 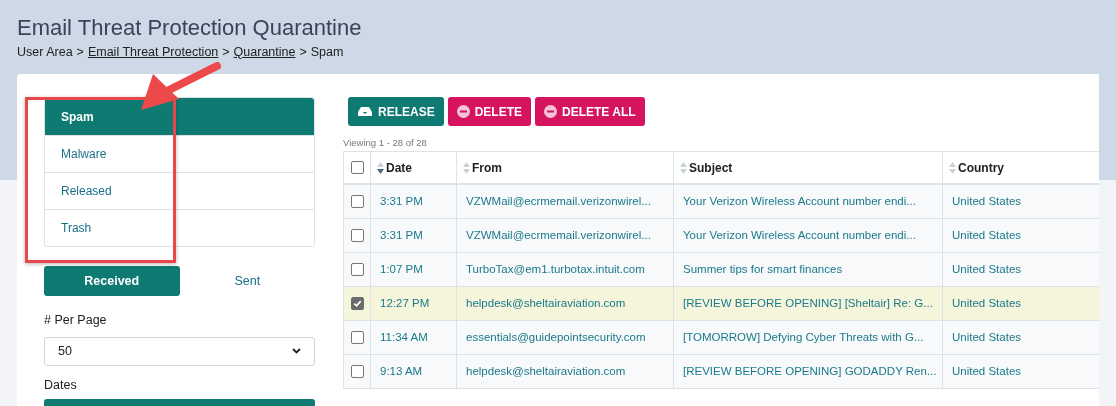 I want to click on dates-label: Dates, so click(x=60, y=385).